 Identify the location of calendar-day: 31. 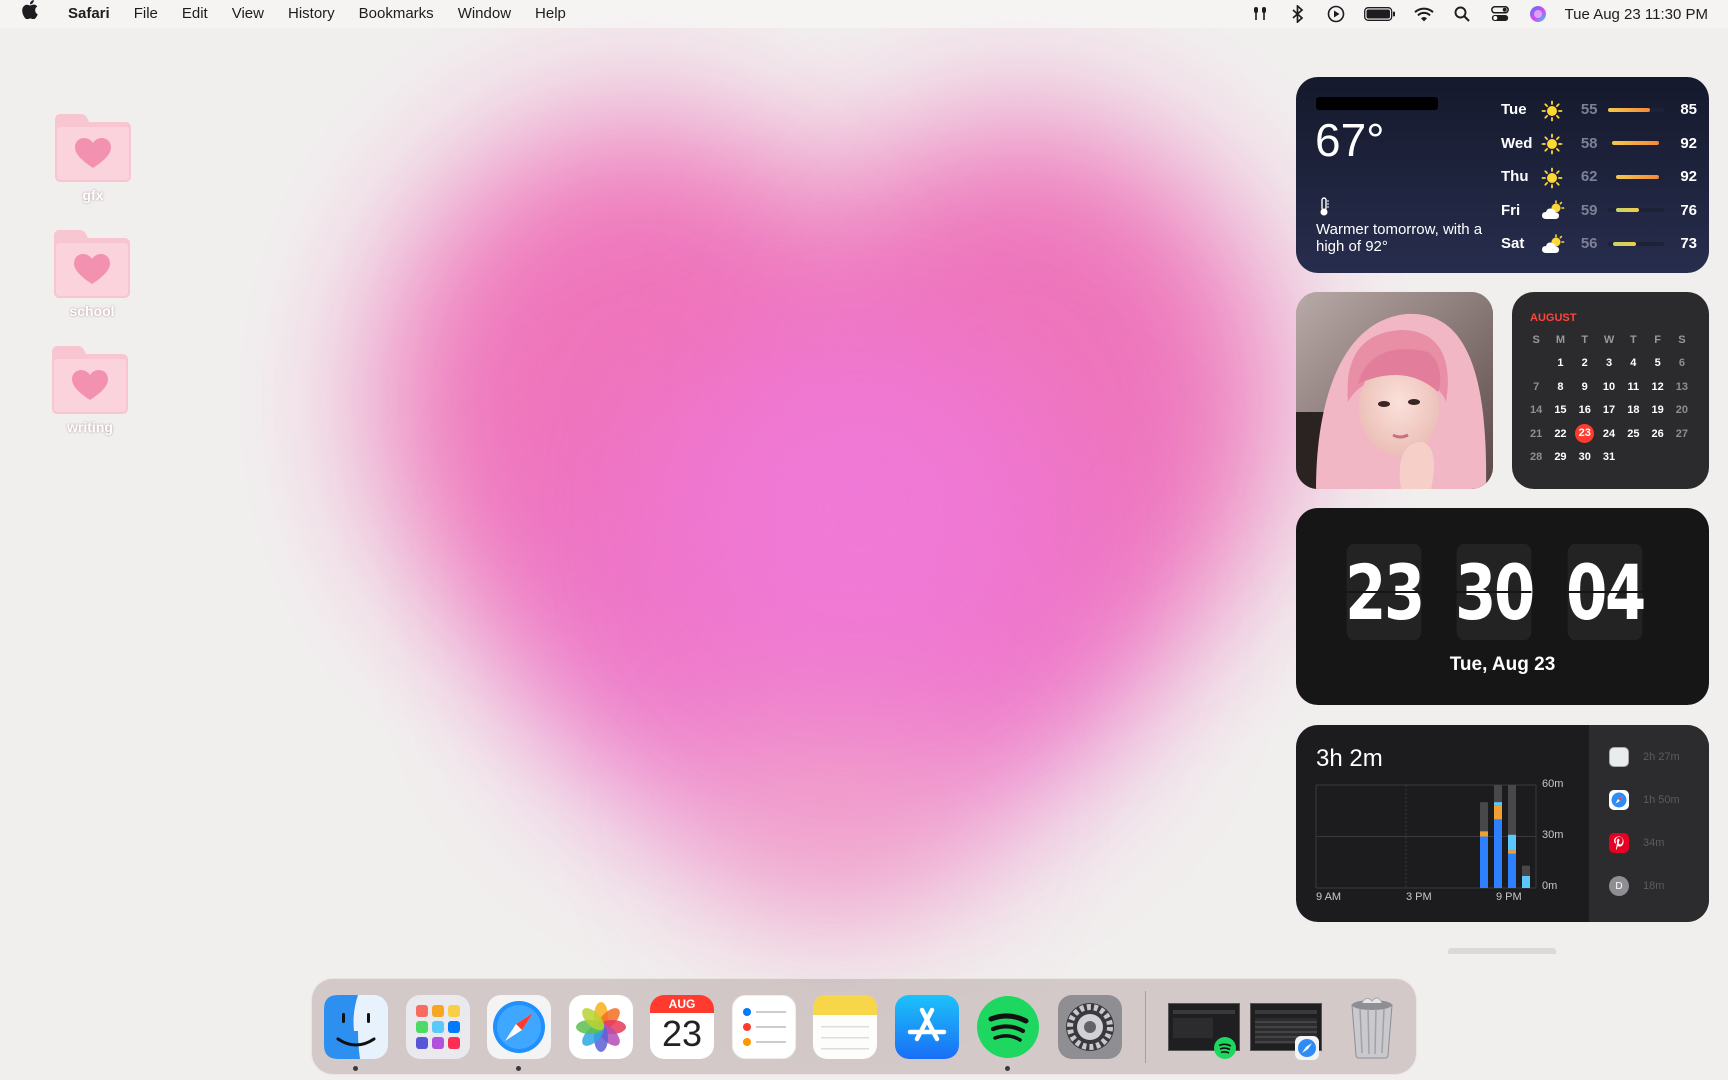
(1609, 457).